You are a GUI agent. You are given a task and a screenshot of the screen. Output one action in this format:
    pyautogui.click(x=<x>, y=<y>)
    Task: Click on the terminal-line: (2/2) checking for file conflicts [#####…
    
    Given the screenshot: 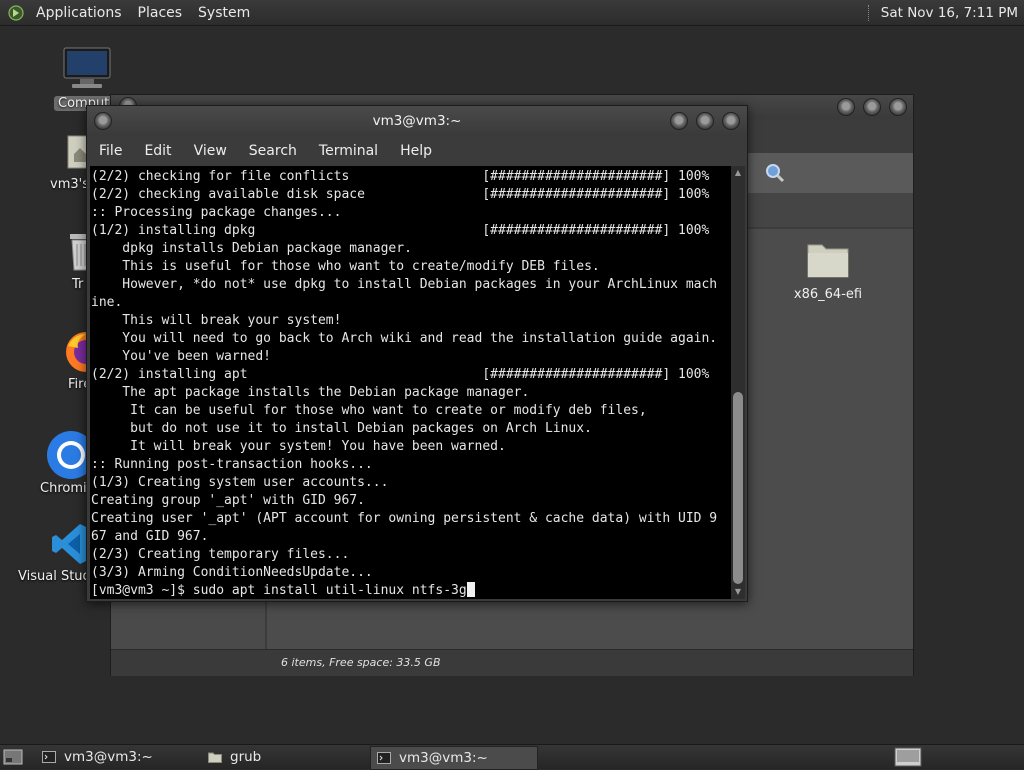 What is the action you would take?
    pyautogui.click(x=400, y=176)
    